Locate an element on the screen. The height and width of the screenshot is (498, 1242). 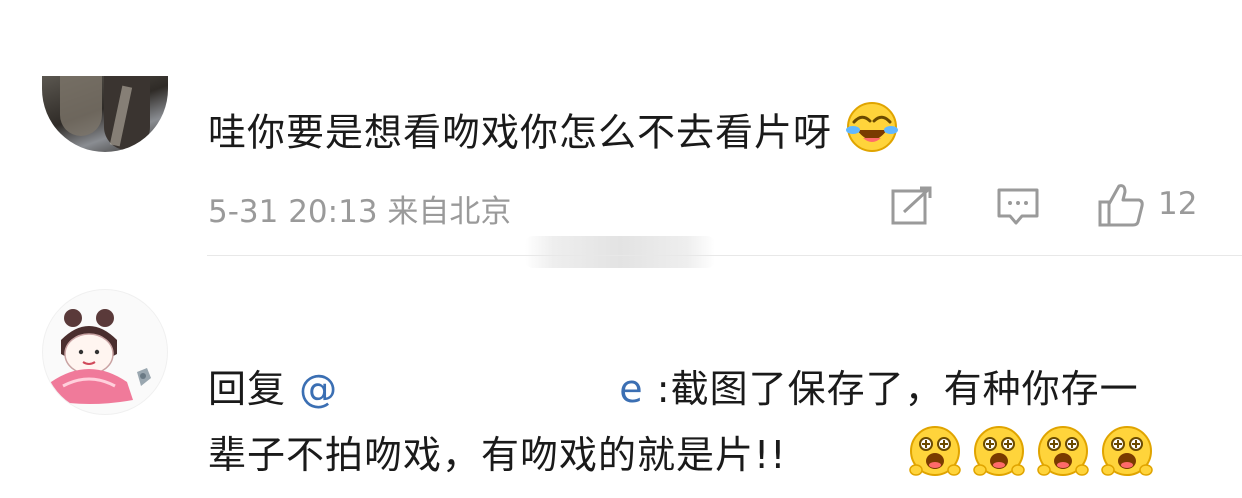
thumbs-up-icon is located at coordinates (1121, 205).